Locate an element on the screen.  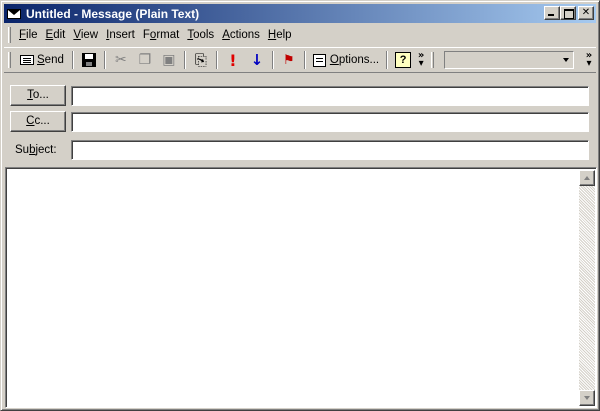
window-title: Untitled - Message (Plain Text) is located at coordinates (113, 13).